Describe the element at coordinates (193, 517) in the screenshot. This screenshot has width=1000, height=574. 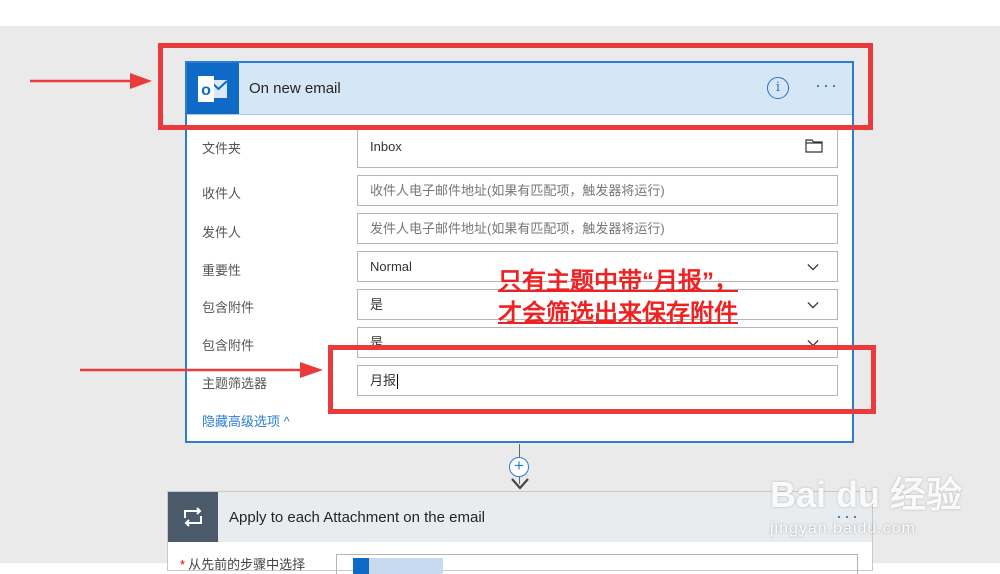
I see `loop-icon` at that location.